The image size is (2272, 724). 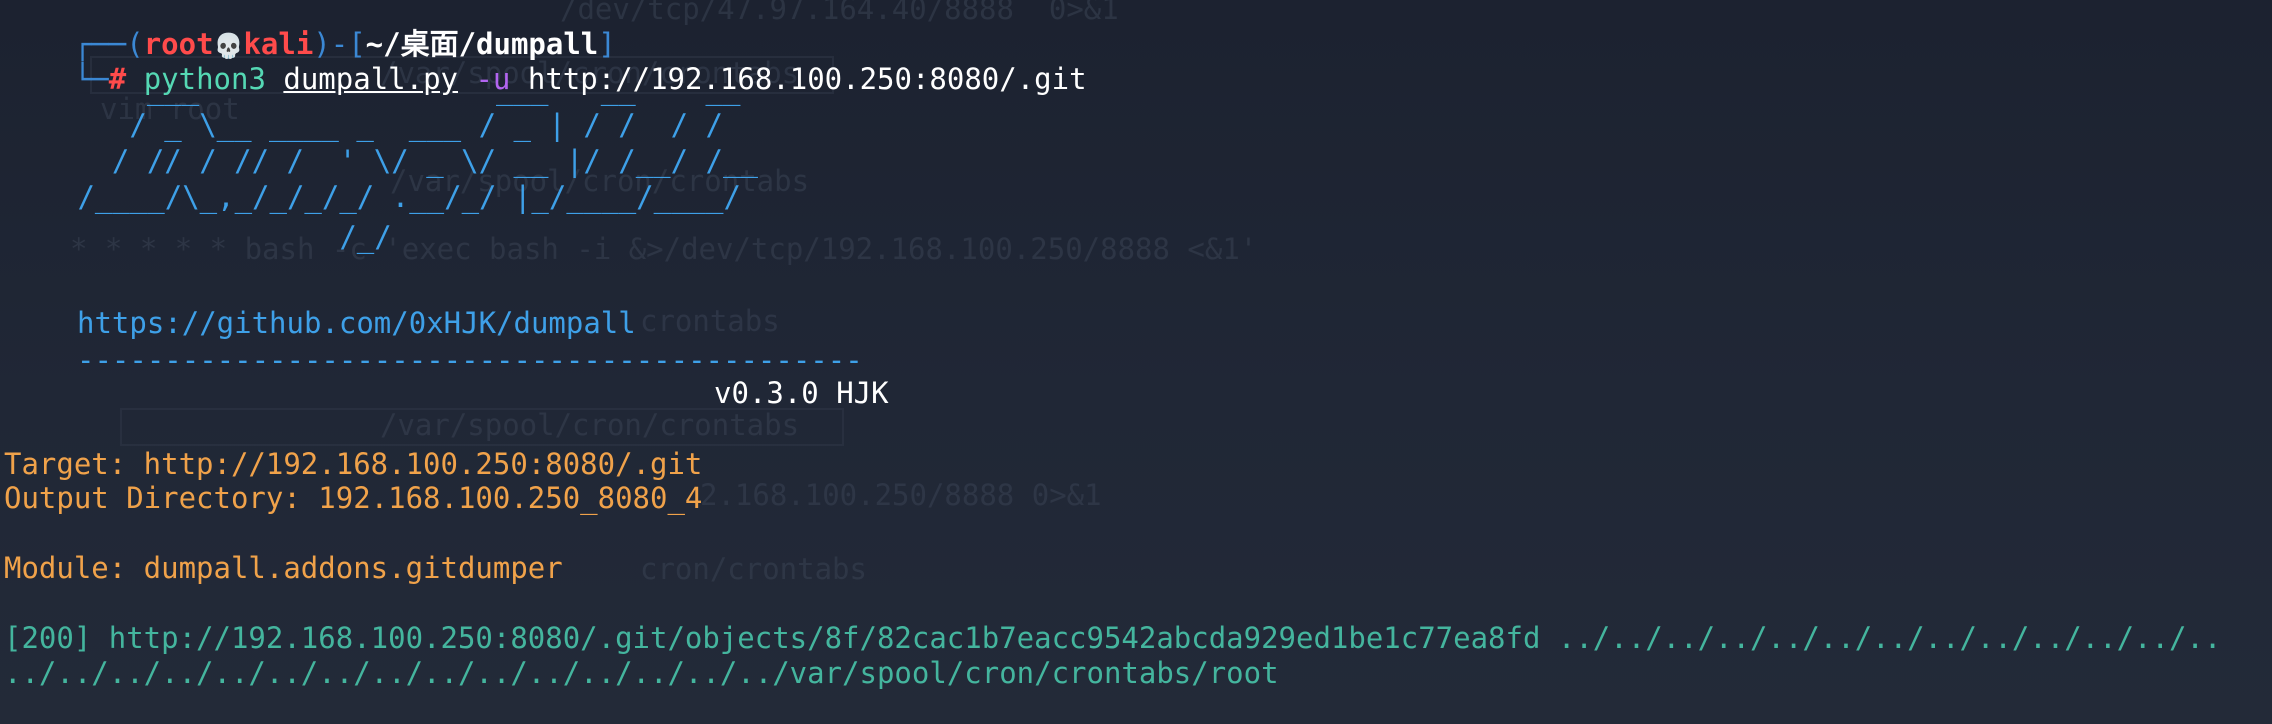 What do you see at coordinates (400, 125) in the screenshot?
I see `banner-line-2: / _ \__ ____ _ ___ / _ | / / / /` at bounding box center [400, 125].